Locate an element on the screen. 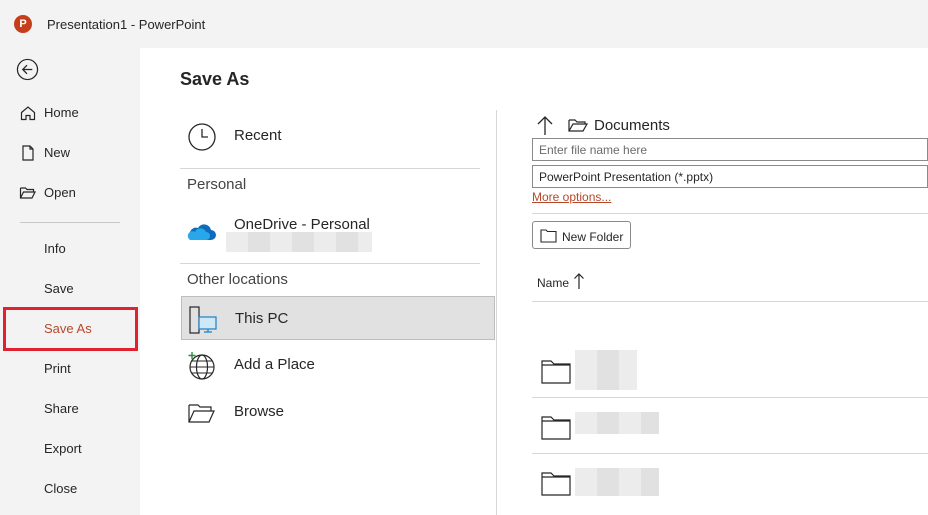 The image size is (928, 515). nav-share-label: Share is located at coordinates (61, 408).